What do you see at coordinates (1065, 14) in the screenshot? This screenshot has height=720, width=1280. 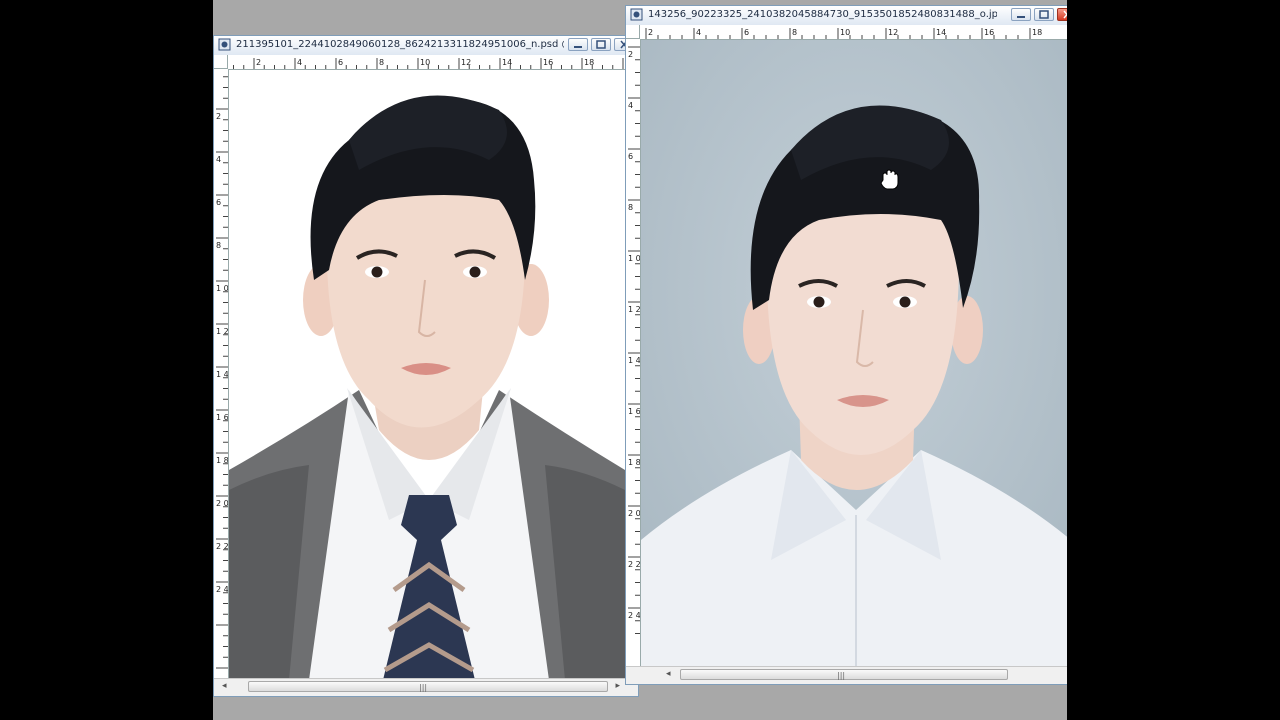 I see `close-icon` at bounding box center [1065, 14].